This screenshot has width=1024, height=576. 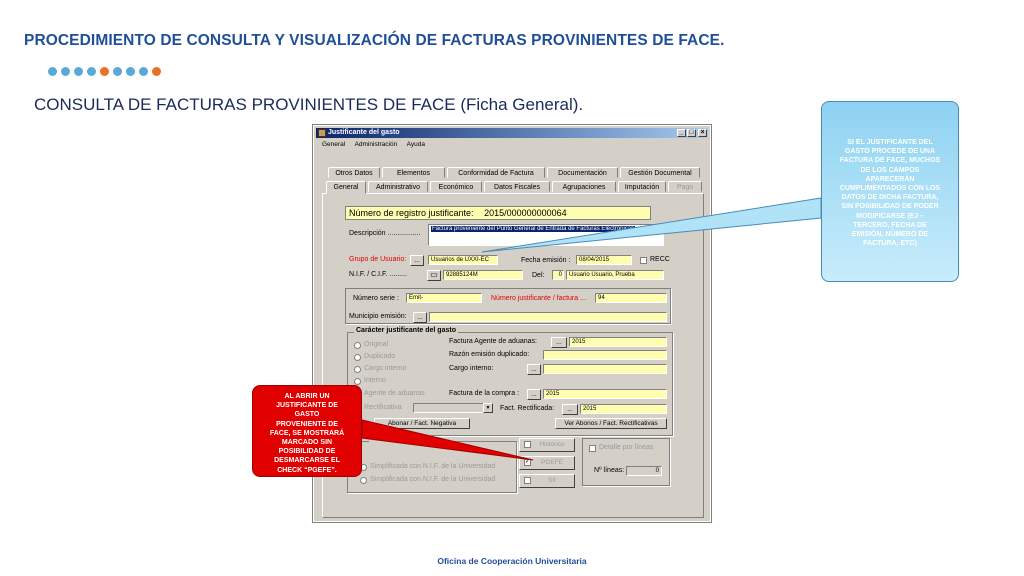 I want to click on callout-line: CUMPLIMENTADOS CON LOS, so click(x=890, y=189).